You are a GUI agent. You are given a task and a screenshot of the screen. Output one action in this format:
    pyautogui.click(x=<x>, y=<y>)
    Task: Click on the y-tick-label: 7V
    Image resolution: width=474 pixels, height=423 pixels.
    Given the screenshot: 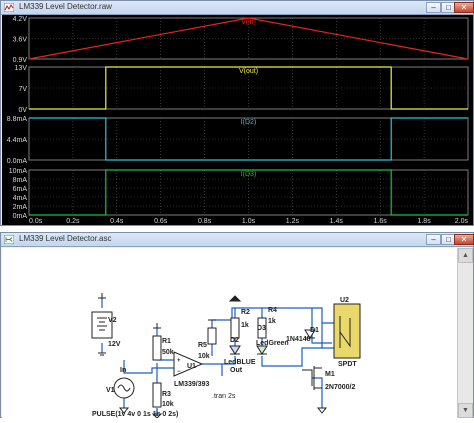 What is the action you would take?
    pyautogui.click(x=22, y=89)
    